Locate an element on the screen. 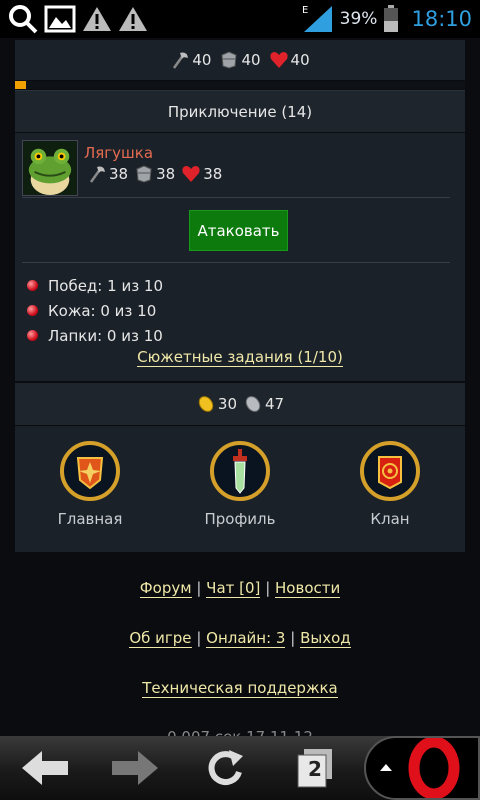 The height and width of the screenshot is (800, 480). chevron-up-icon is located at coordinates (386, 767).